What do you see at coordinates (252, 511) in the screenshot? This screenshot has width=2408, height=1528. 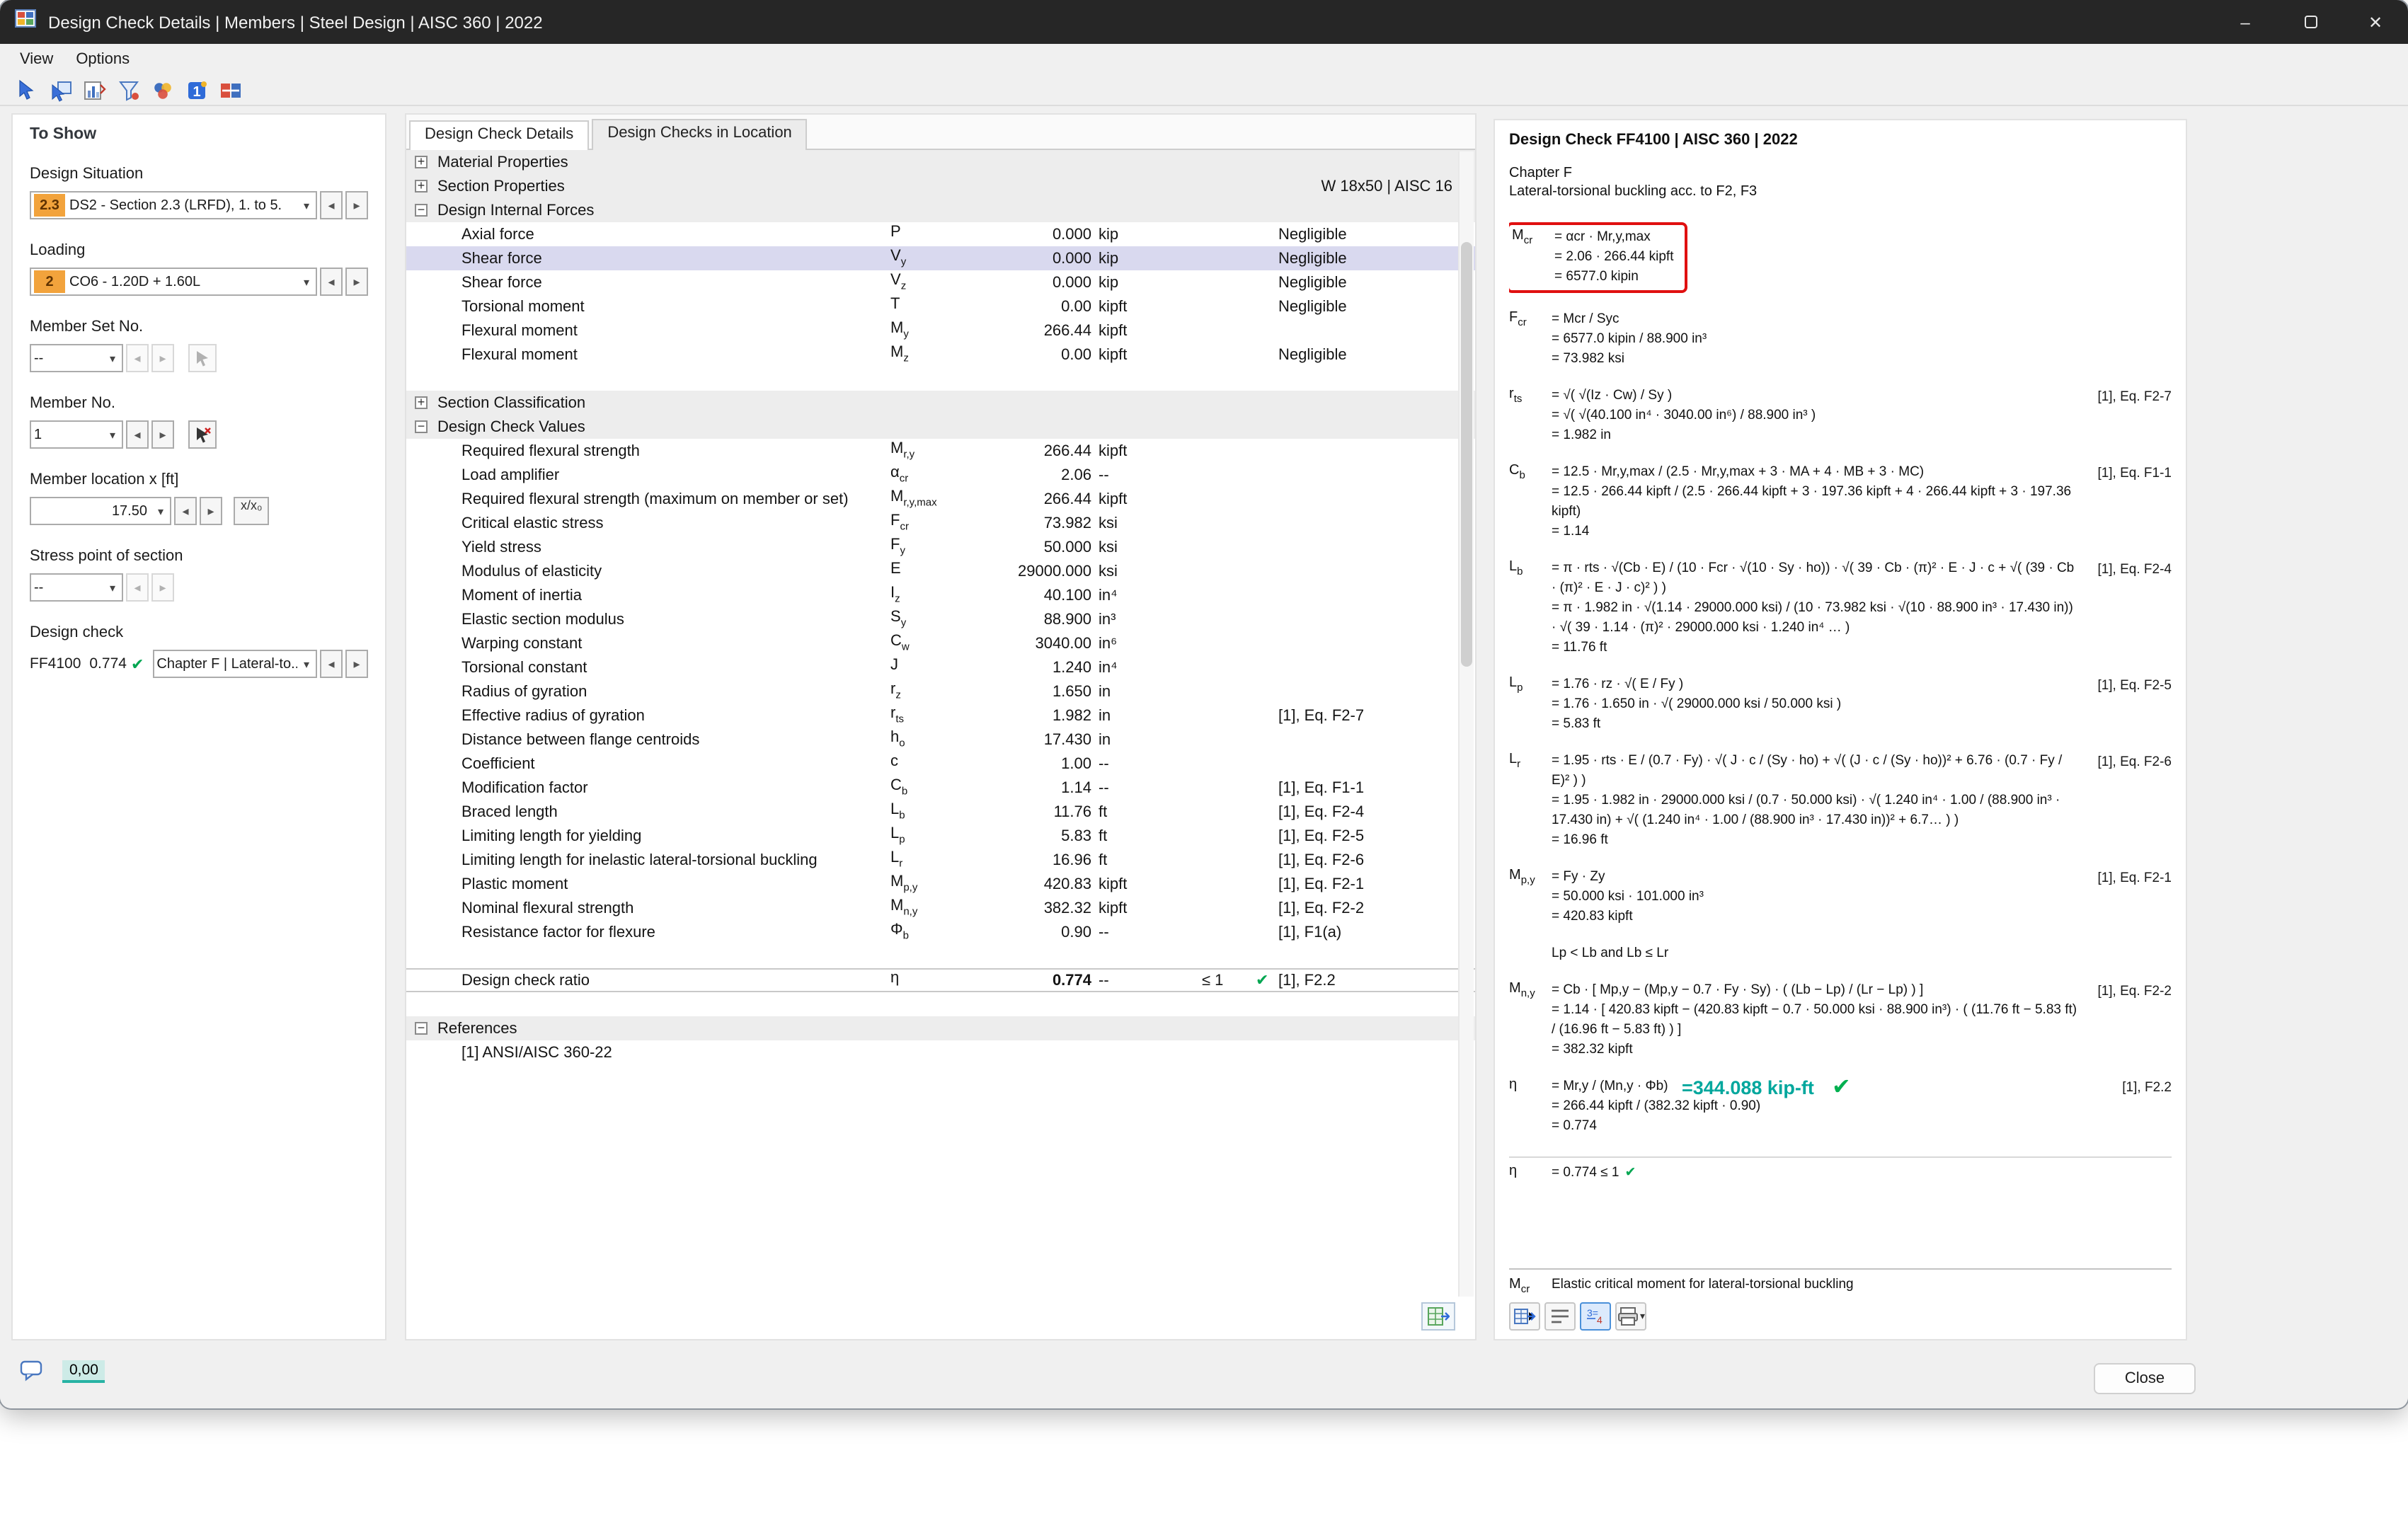 I see `x-relative-toggle-button: x/x₀` at bounding box center [252, 511].